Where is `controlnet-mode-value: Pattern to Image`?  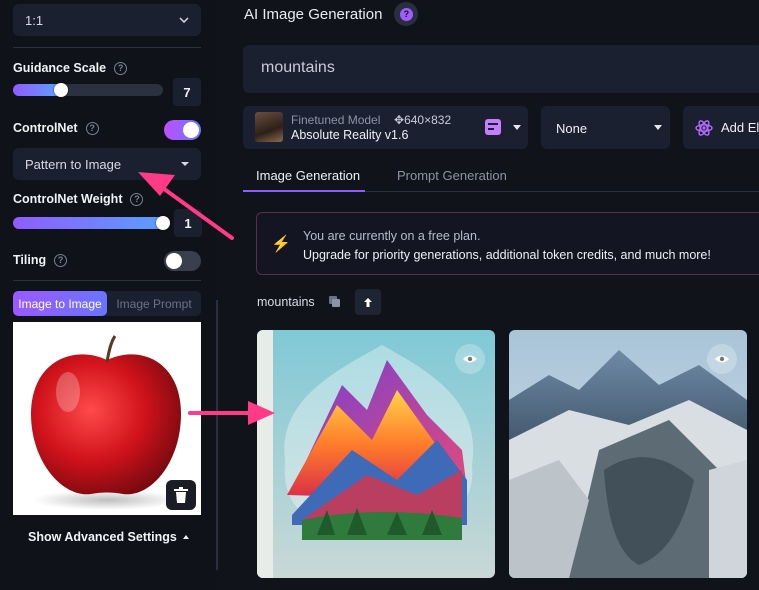
controlnet-mode-value: Pattern to Image is located at coordinates (73, 164).